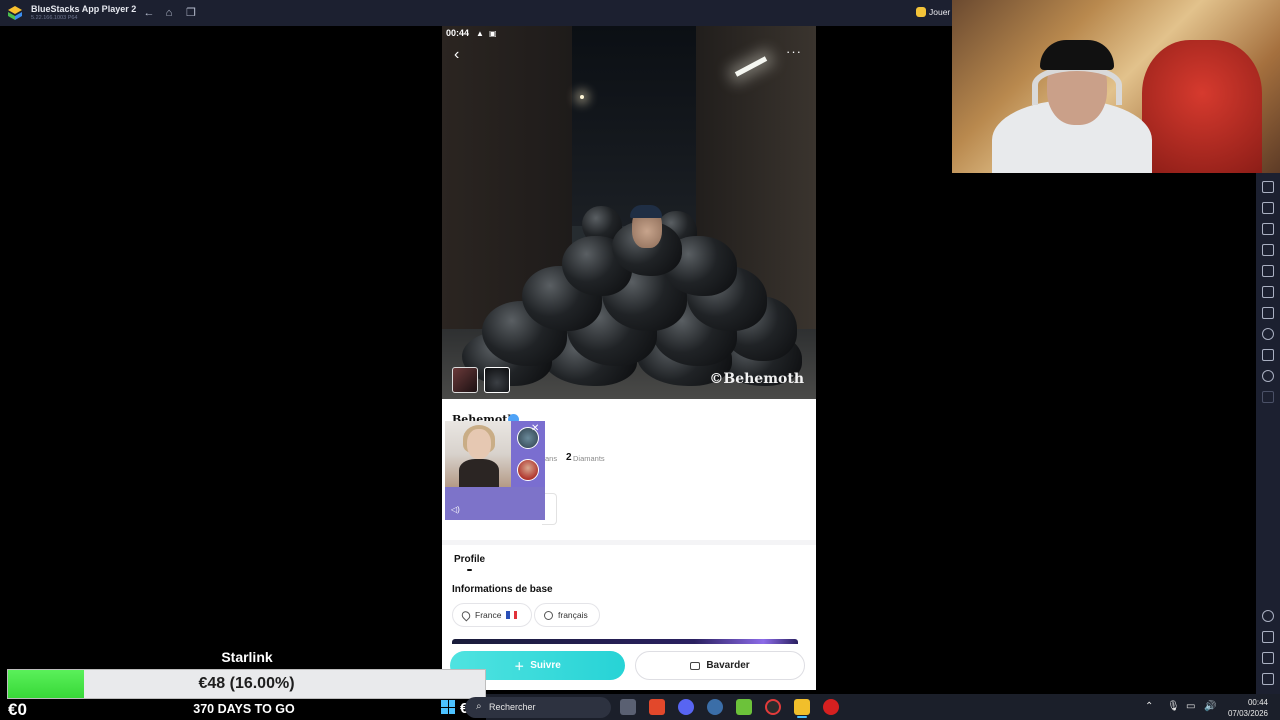 This screenshot has width=1280, height=720. Describe the element at coordinates (495, 503) in the screenshot. I see `popup-controls-strip` at that location.